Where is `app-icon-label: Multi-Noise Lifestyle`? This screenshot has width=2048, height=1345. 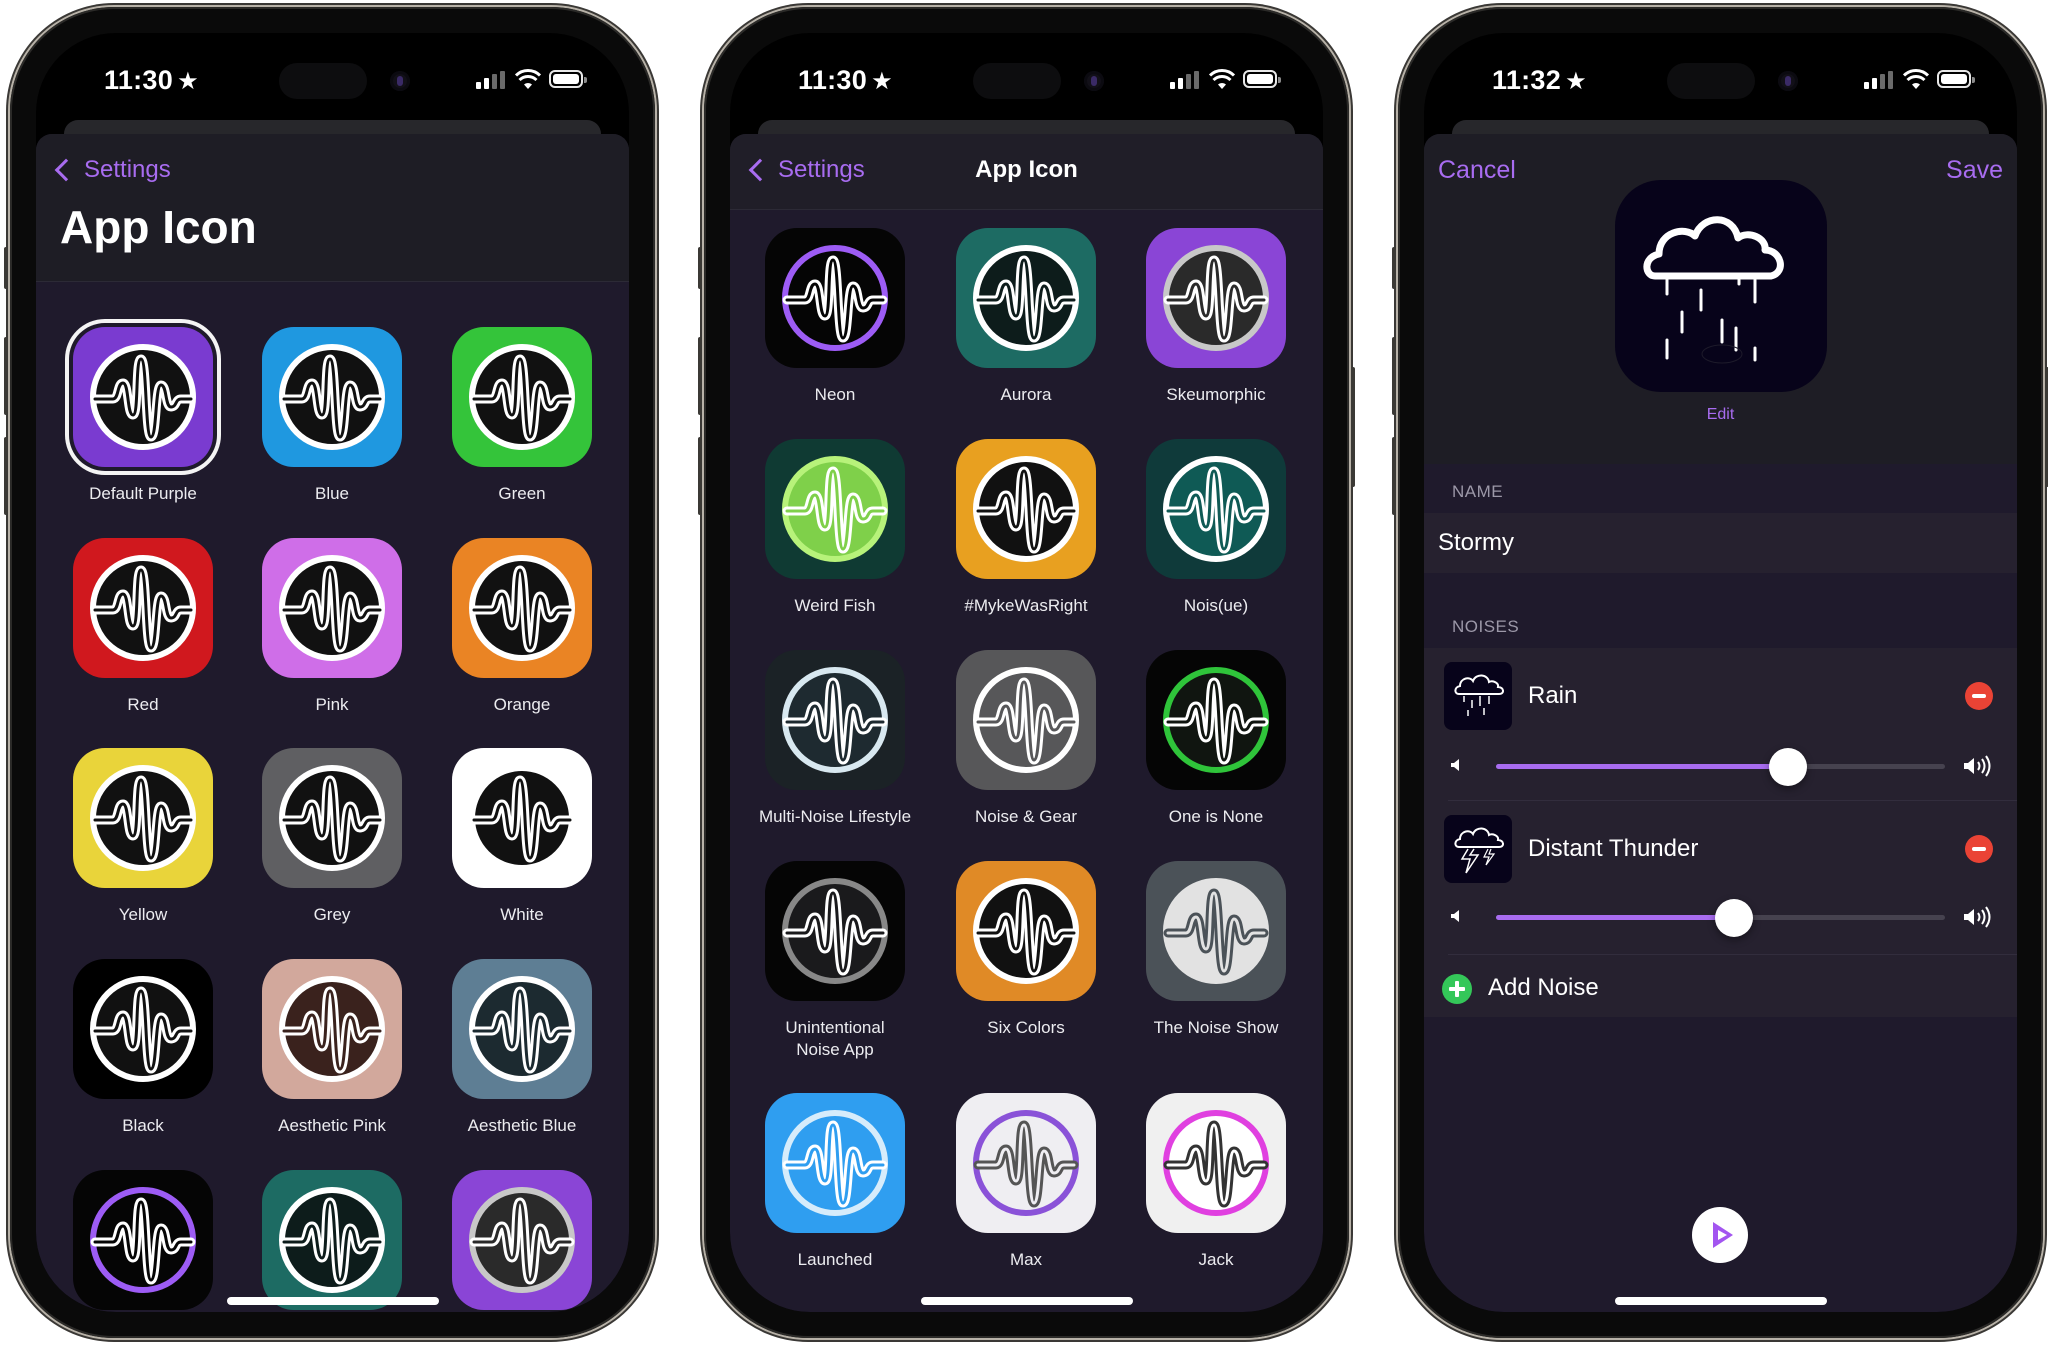
app-icon-label: Multi-Noise Lifestyle is located at coordinates (835, 816).